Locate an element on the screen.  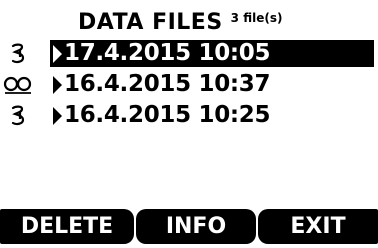
delete-button: DELETE is located at coordinates (67, 226).